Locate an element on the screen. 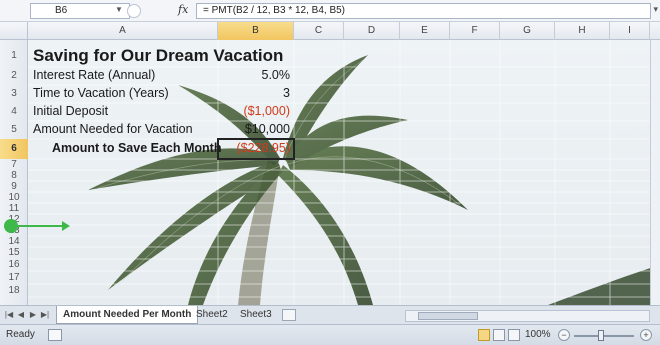 This screenshot has height=345, width=660. row-header: 10 is located at coordinates (14, 197).